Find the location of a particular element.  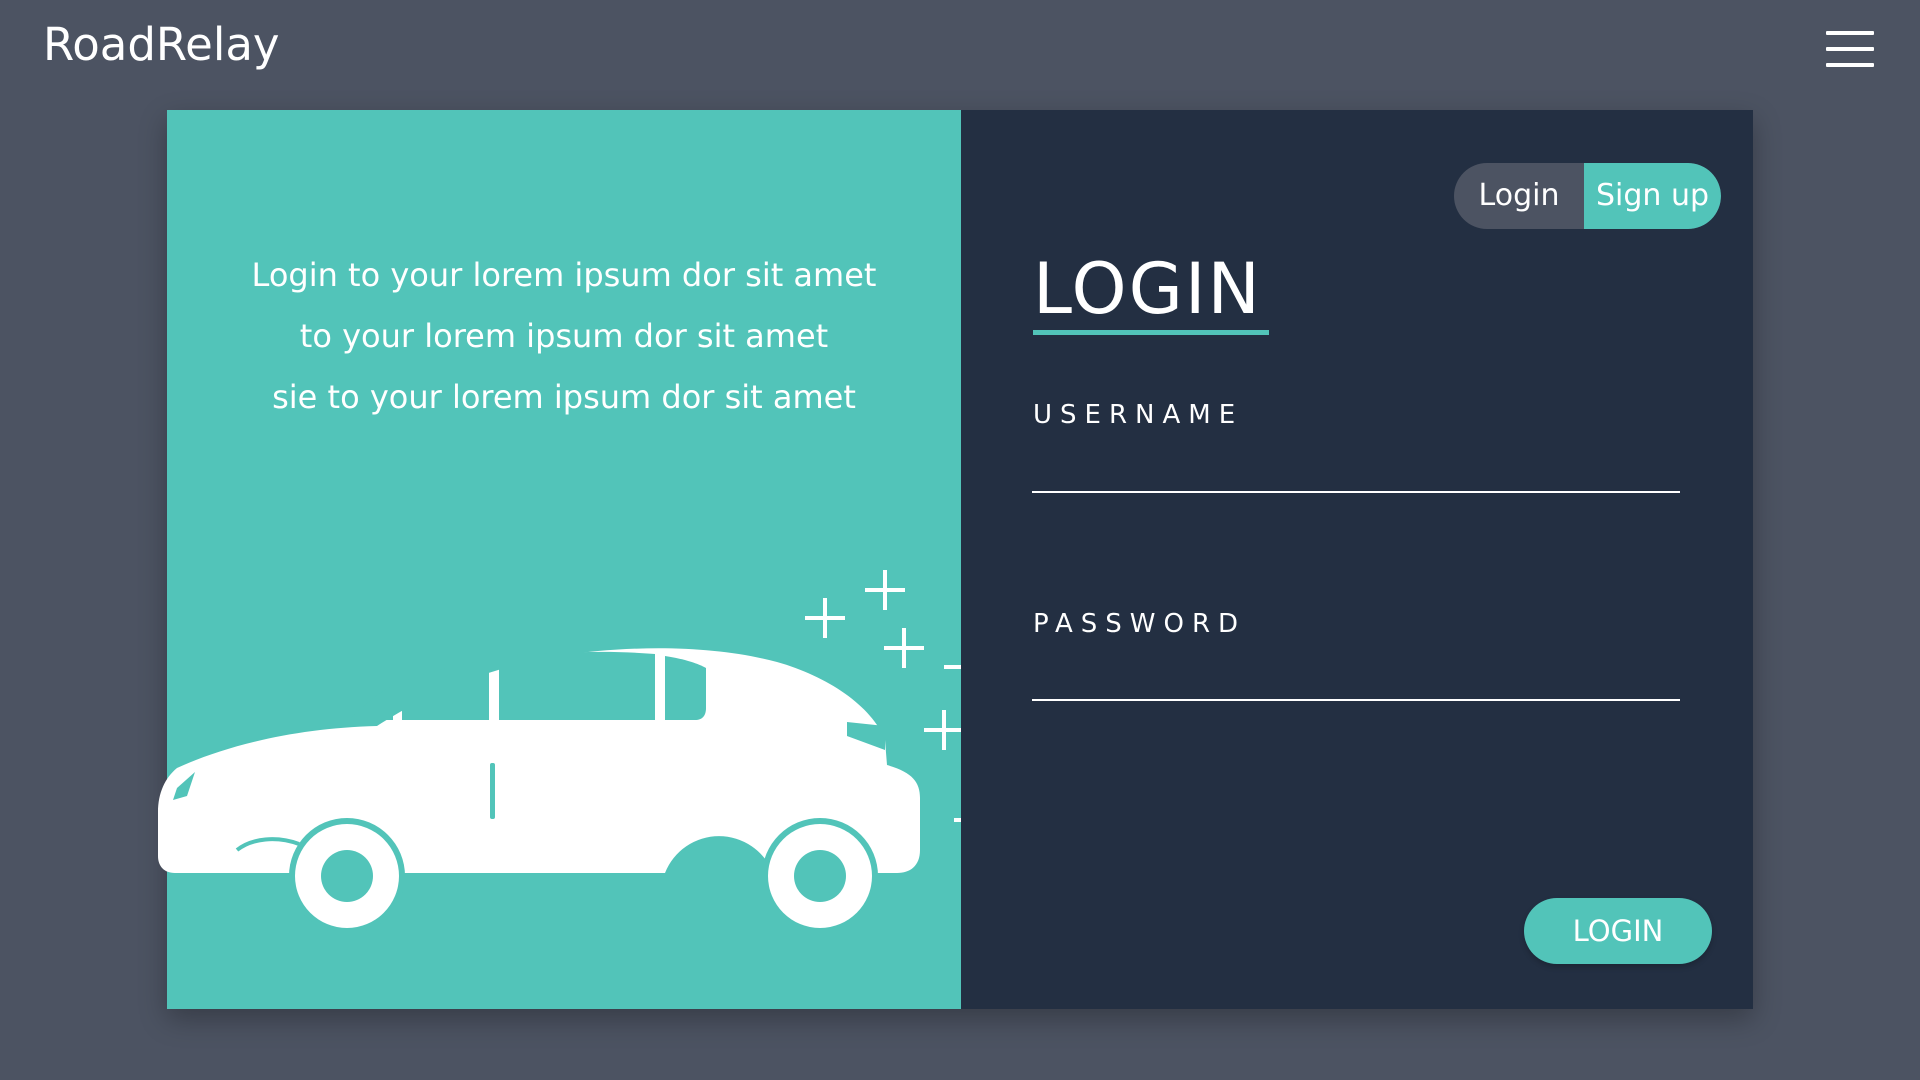

login-submit-button: LOGIN is located at coordinates (1618, 931).